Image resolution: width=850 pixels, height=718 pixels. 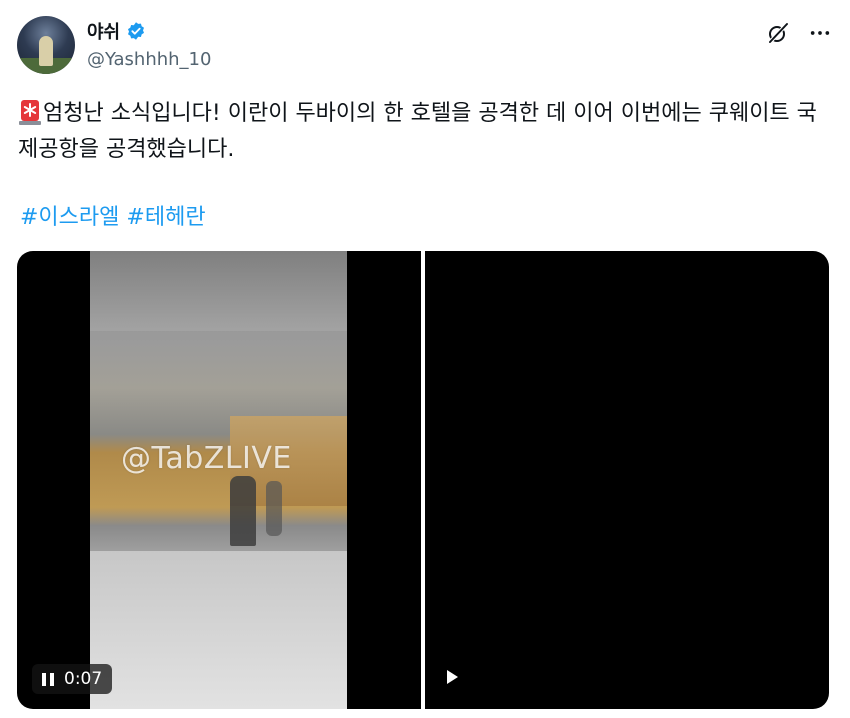 I want to click on name-row: 야쉬, so click(x=116, y=31).